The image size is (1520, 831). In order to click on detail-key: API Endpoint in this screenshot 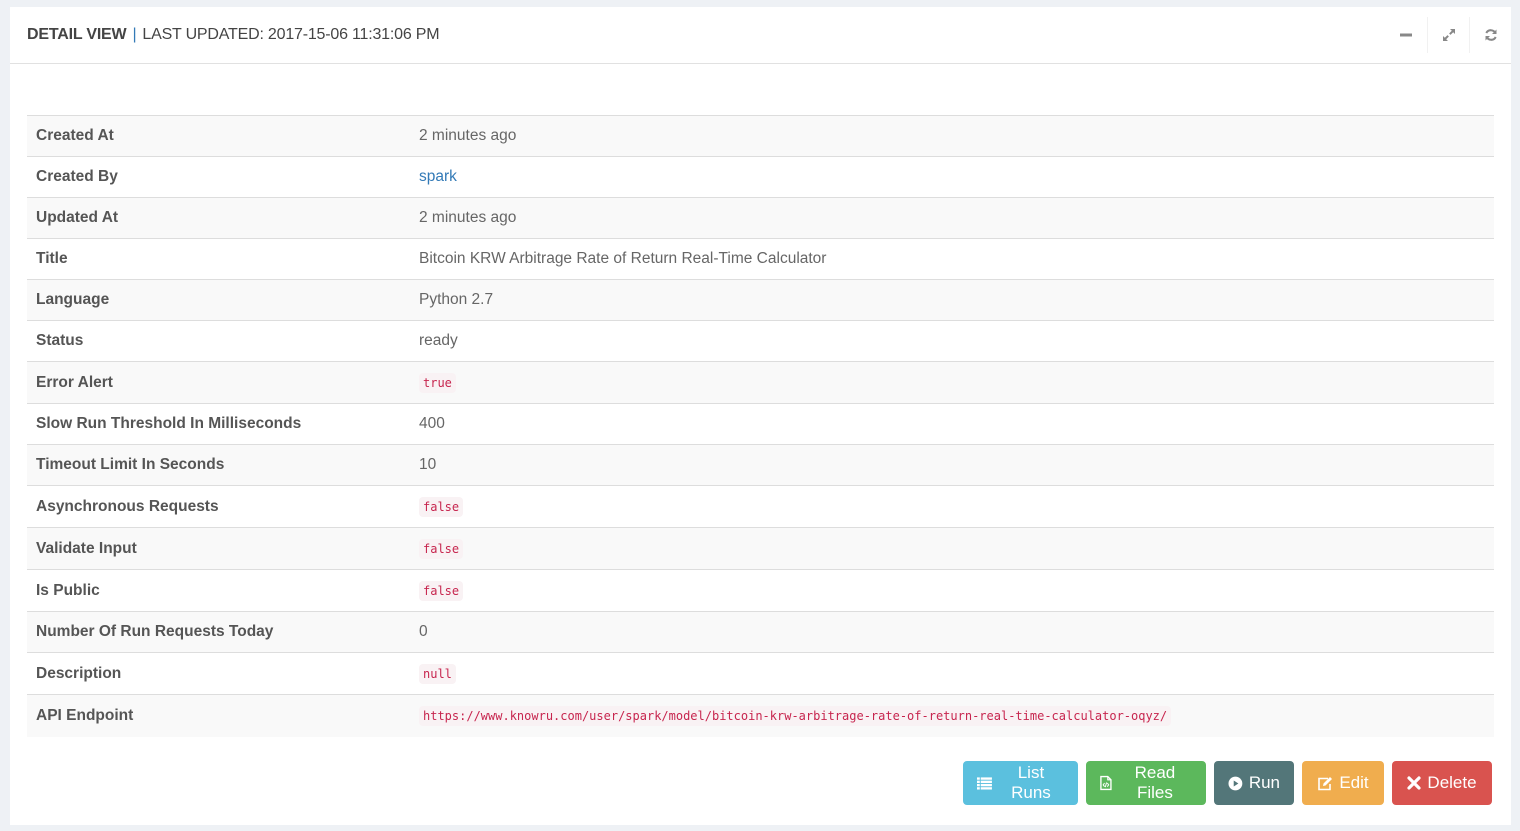, I will do `click(85, 715)`.